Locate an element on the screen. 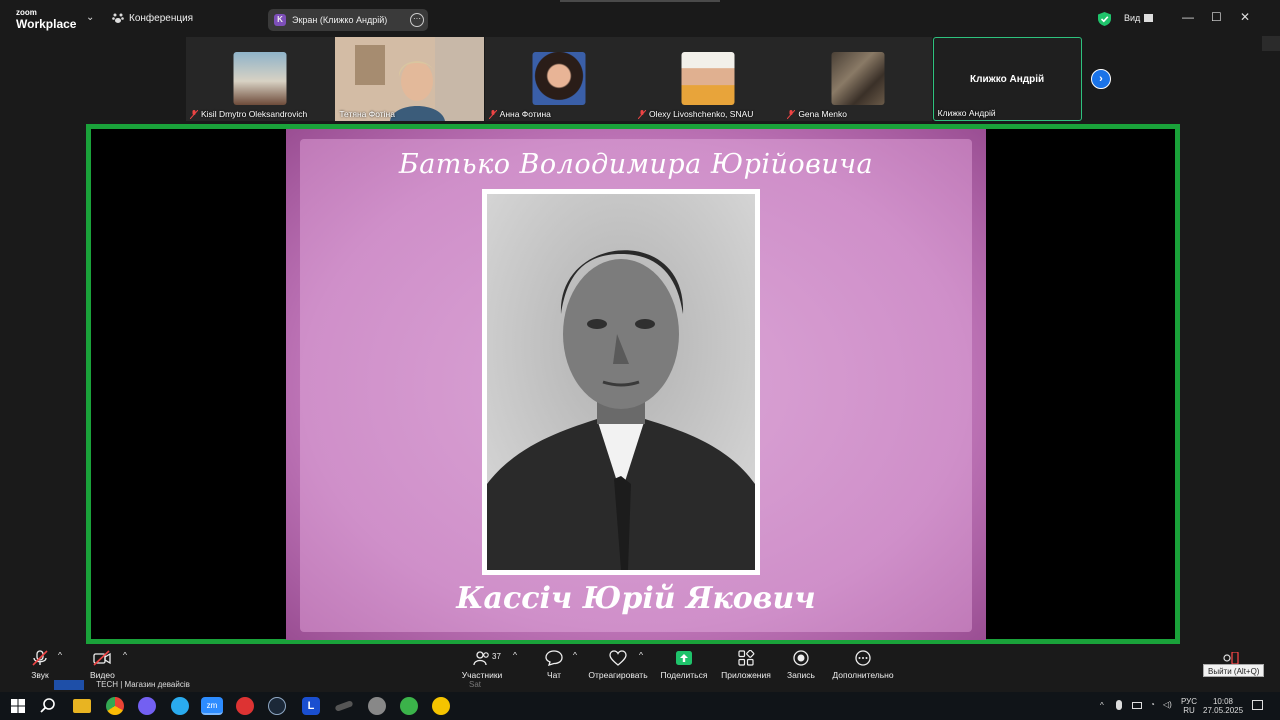 Image resolution: width=1280 pixels, height=720 pixels. language-top: РУС is located at coordinates (1189, 701).